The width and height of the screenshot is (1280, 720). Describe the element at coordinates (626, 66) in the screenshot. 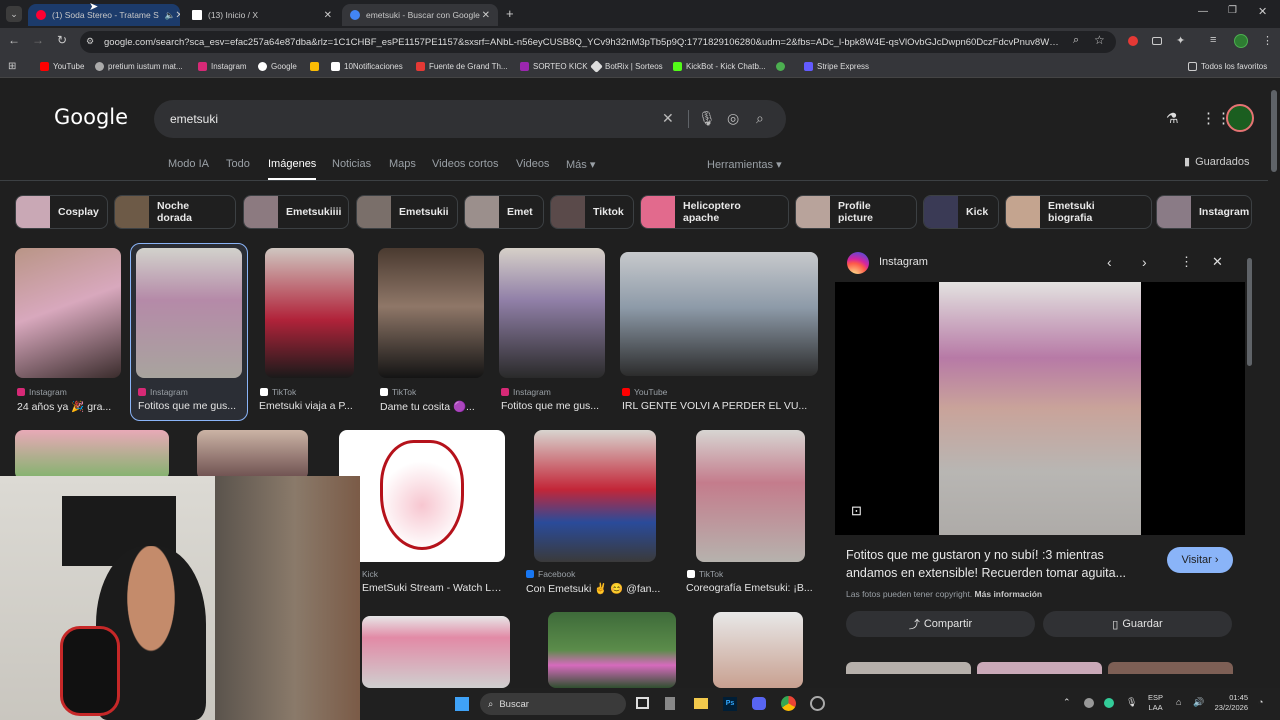

I see `bookmark-botrix: BotRix | Sorteos` at that location.